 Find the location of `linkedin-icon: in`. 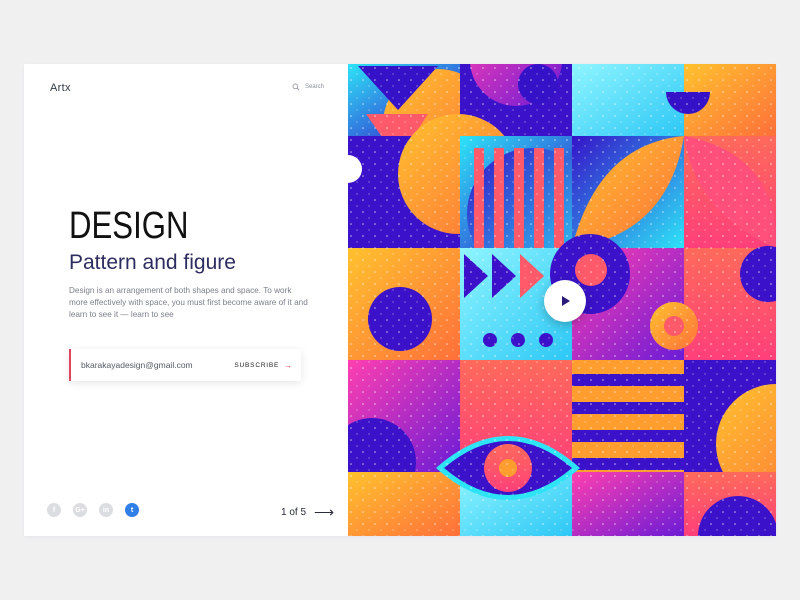

linkedin-icon: in is located at coordinates (106, 510).